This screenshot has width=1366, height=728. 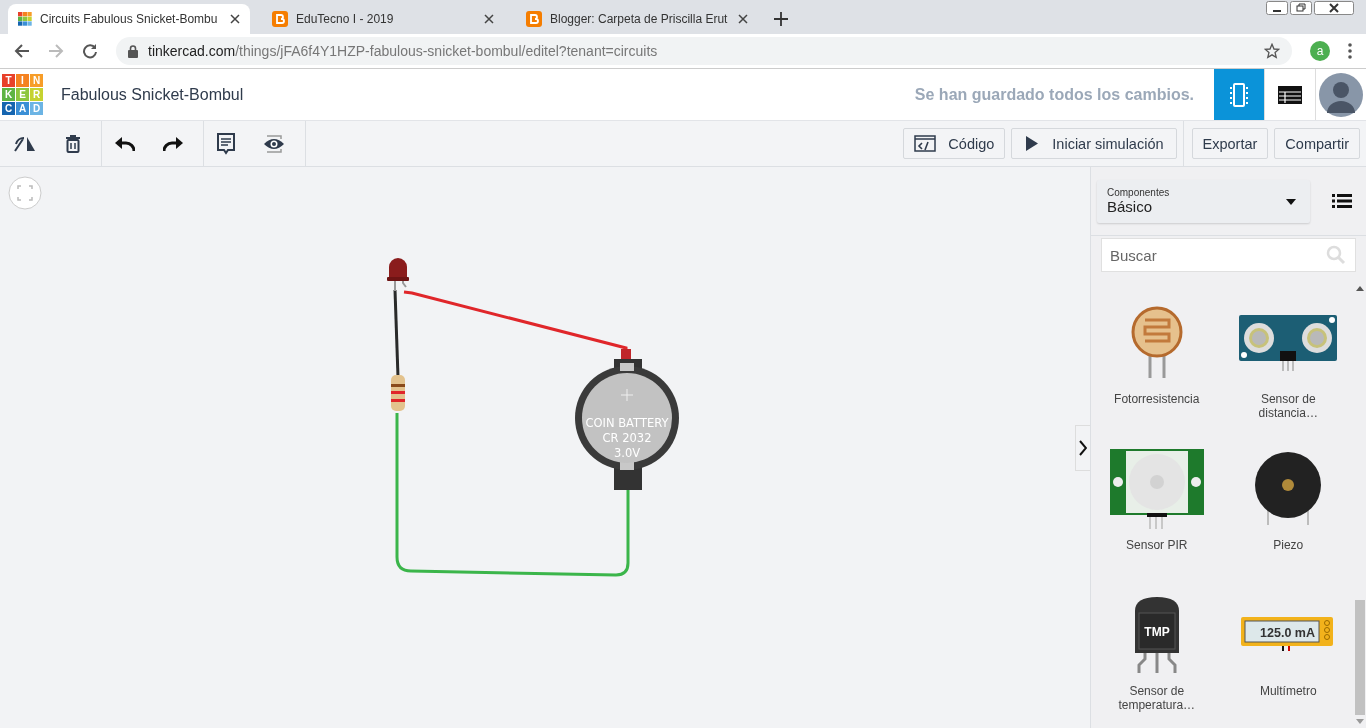 What do you see at coordinates (1288, 632) in the screenshot?
I see `meter-reading: 125.0 mA` at bounding box center [1288, 632].